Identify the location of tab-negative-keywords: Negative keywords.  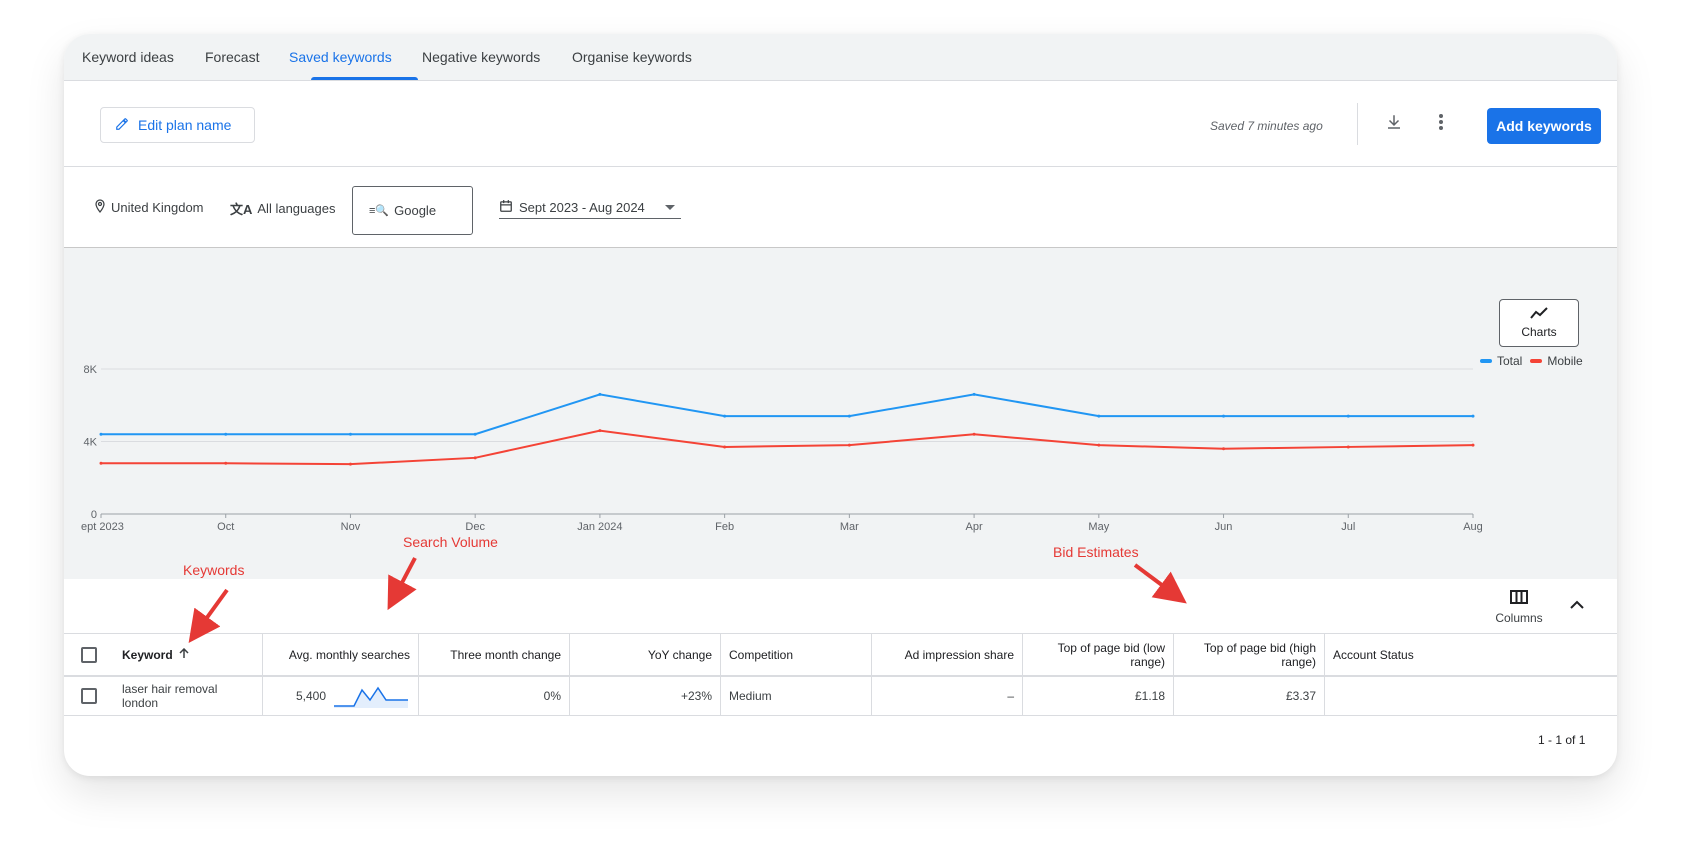
(481, 57).